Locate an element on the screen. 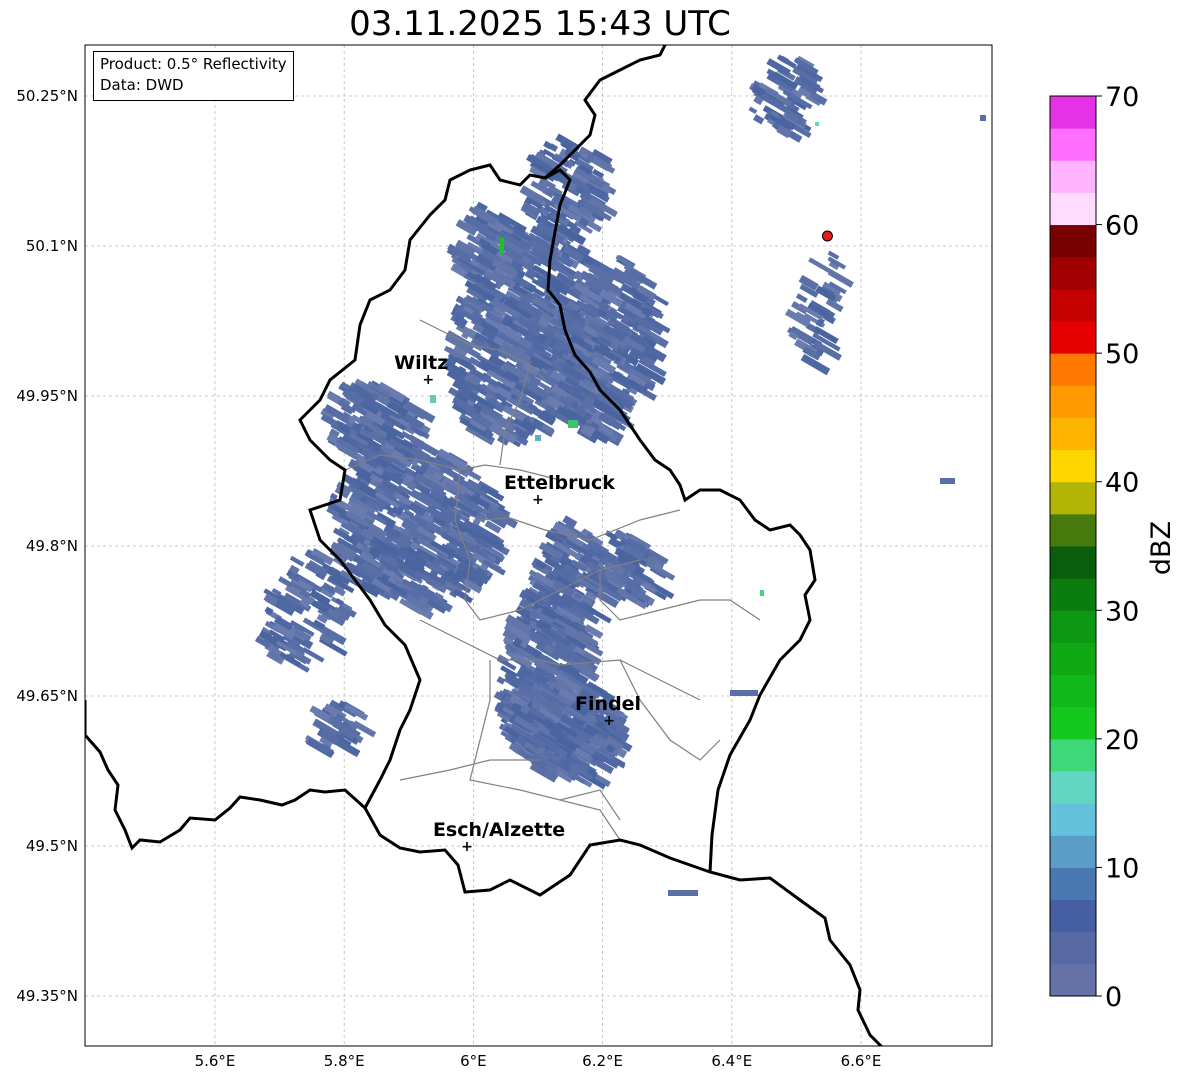 The height and width of the screenshot is (1081, 1184). radar-site-marker is located at coordinates (827, 236).